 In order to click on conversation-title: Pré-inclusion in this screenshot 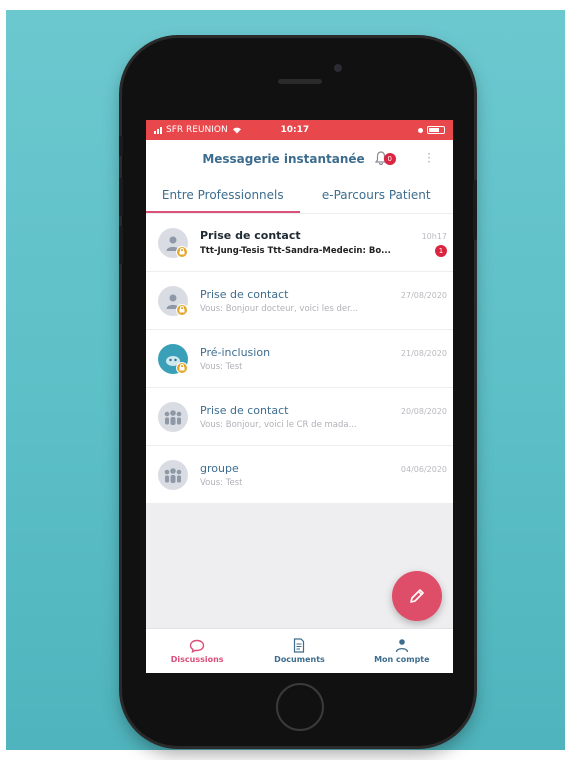, I will do `click(235, 352)`.